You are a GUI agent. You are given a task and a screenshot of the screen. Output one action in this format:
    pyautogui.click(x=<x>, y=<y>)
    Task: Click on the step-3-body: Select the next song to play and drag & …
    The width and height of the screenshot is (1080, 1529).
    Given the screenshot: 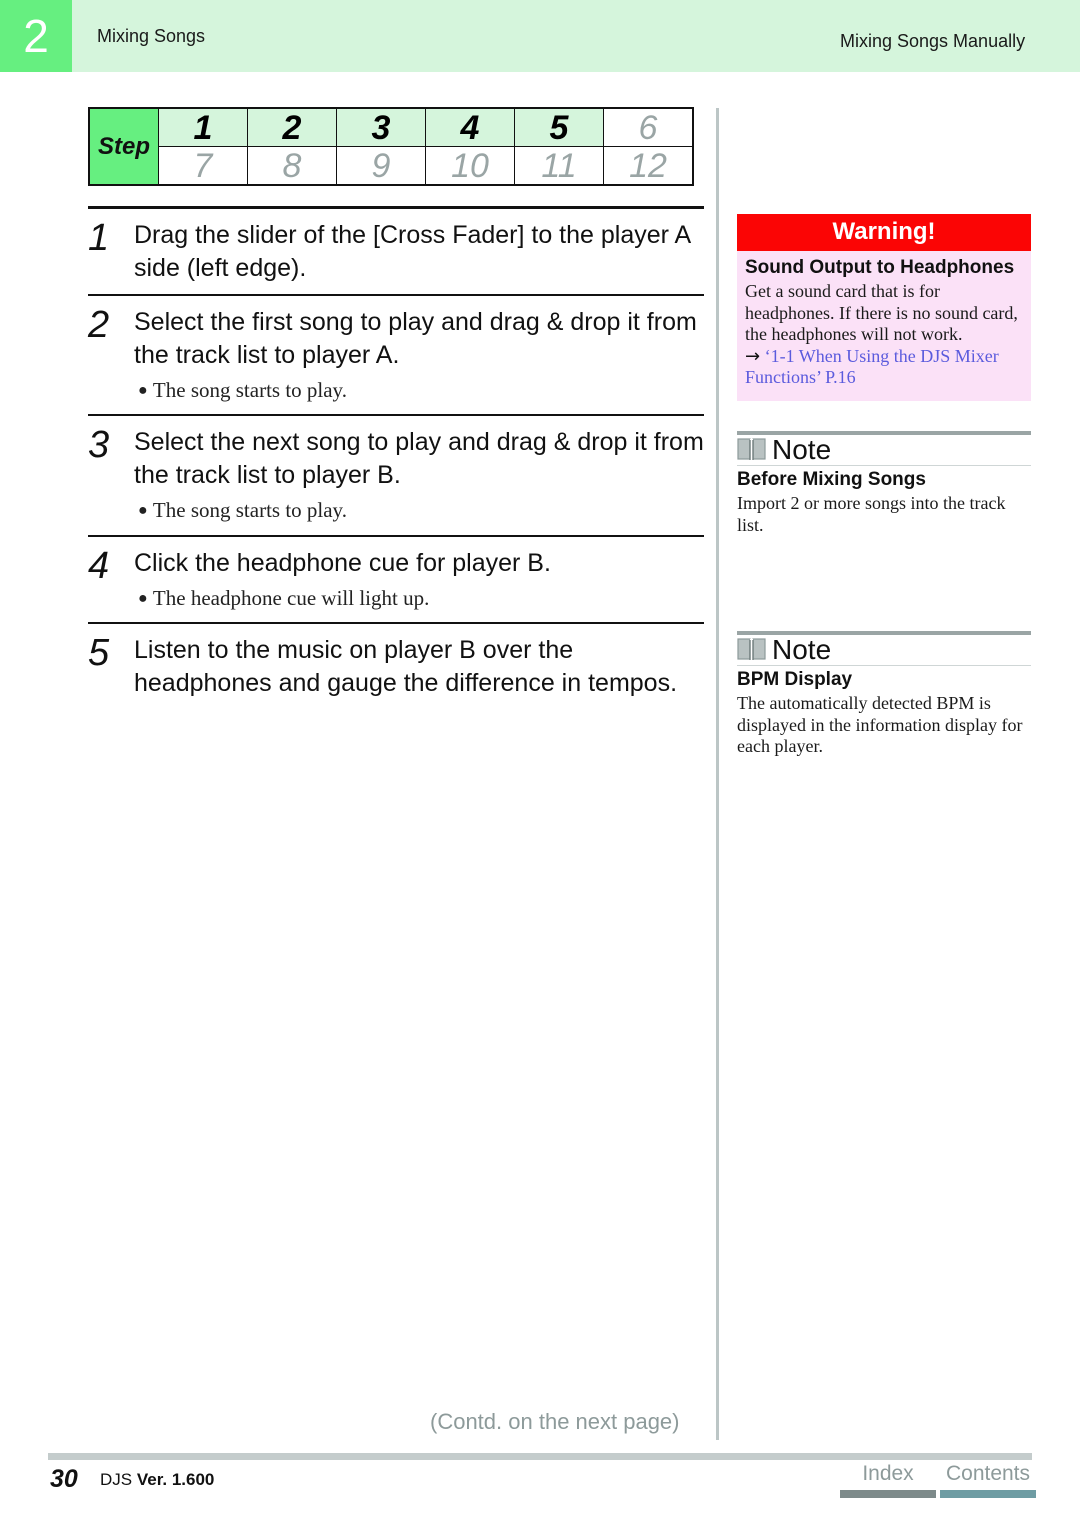 What is the action you would take?
    pyautogui.click(x=419, y=475)
    